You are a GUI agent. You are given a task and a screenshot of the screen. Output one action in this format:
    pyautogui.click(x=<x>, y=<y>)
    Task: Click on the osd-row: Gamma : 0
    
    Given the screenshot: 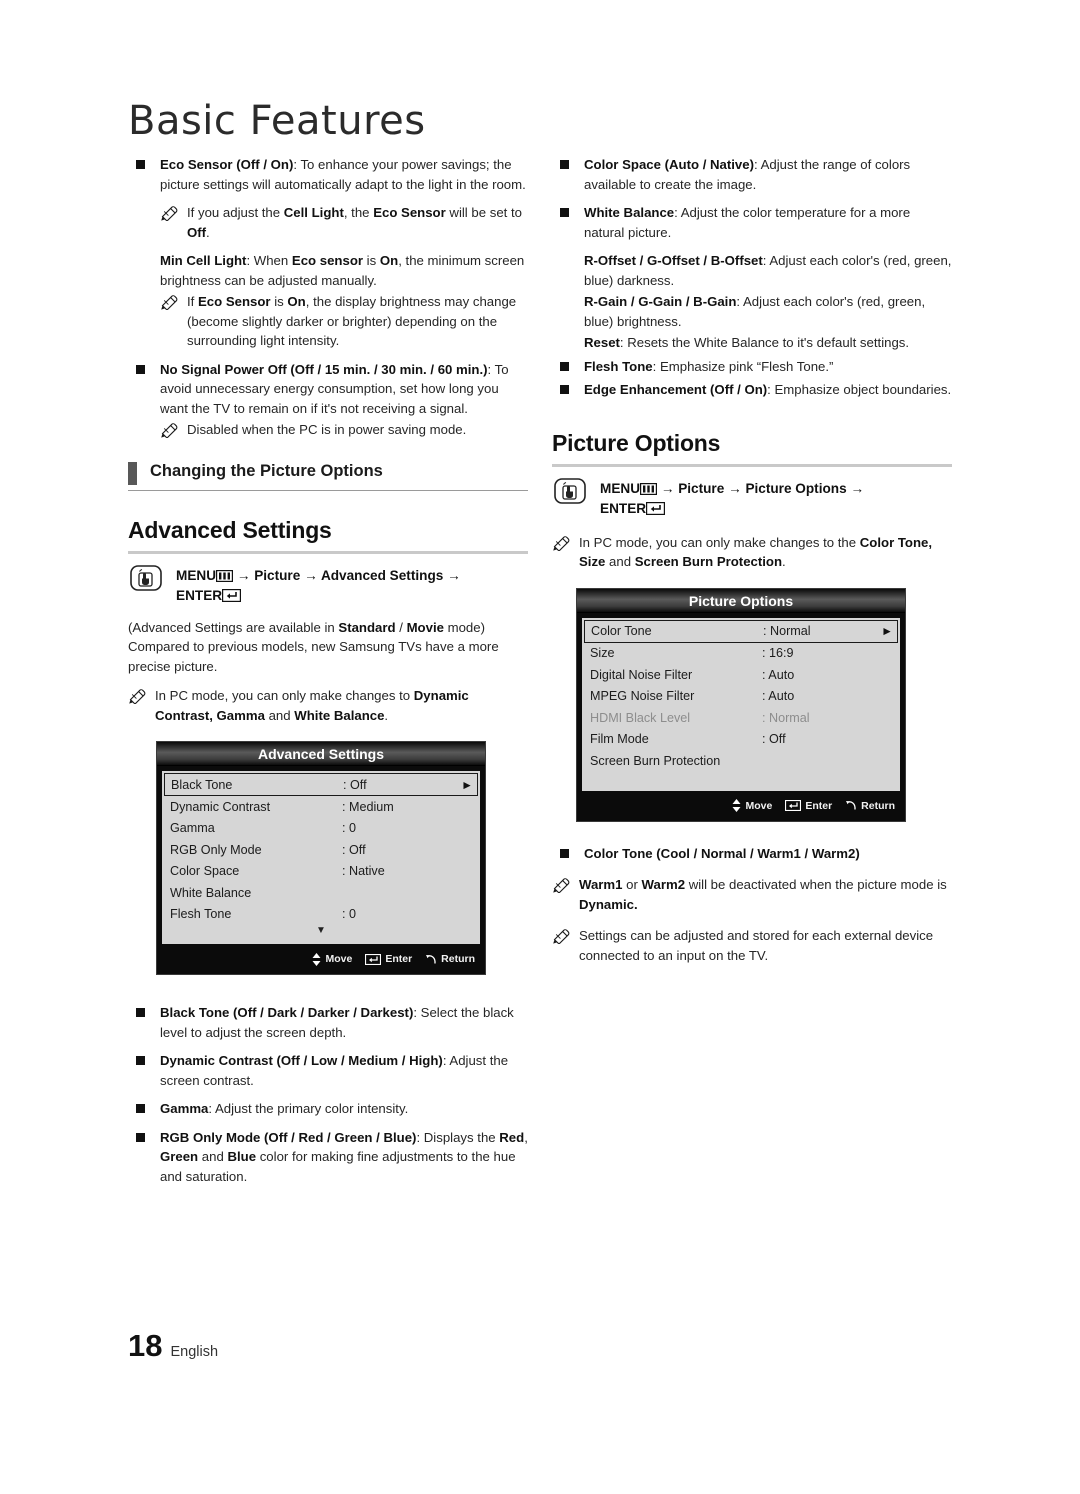 What is the action you would take?
    pyautogui.click(x=321, y=829)
    